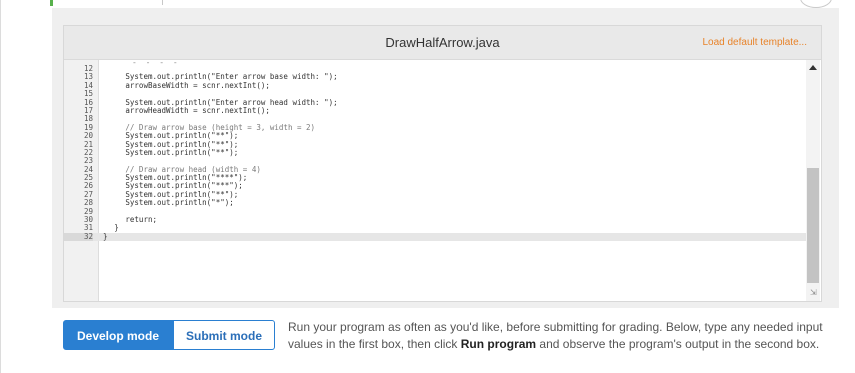  What do you see at coordinates (813, 67) in the screenshot?
I see `scroll-up-icon` at bounding box center [813, 67].